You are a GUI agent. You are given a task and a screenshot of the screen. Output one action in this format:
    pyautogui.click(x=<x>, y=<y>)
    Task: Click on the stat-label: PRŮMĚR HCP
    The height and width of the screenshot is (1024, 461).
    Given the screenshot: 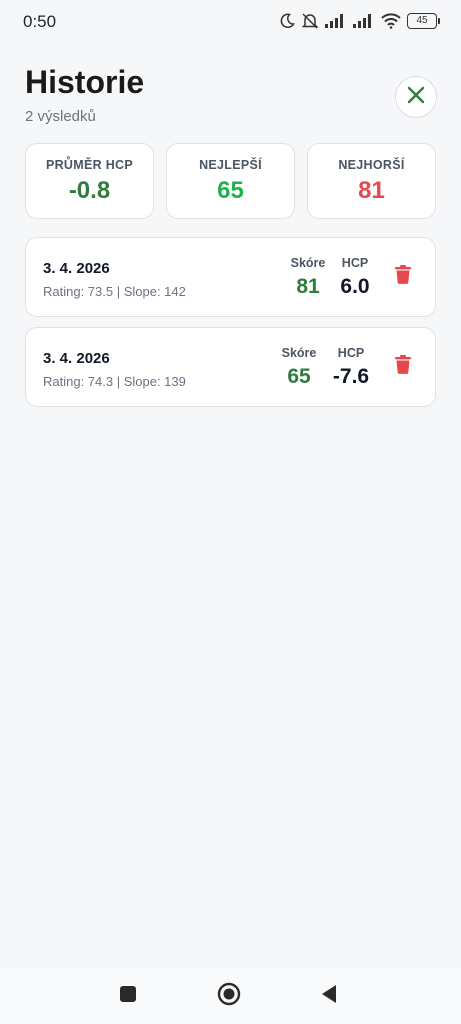 What is the action you would take?
    pyautogui.click(x=89, y=165)
    